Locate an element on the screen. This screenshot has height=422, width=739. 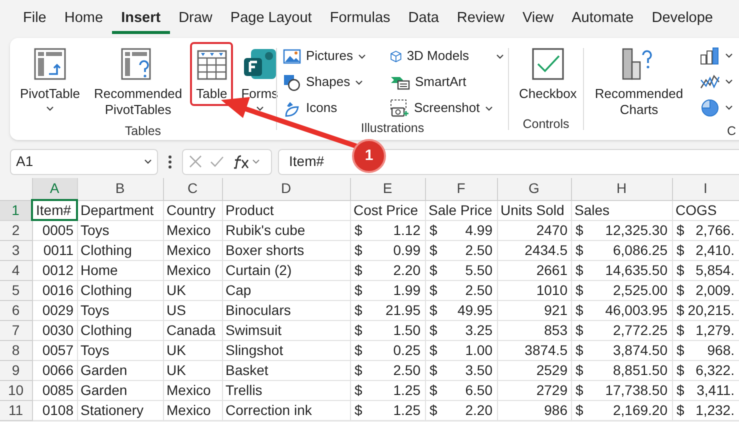
amount: 4.99 is located at coordinates (478, 230).